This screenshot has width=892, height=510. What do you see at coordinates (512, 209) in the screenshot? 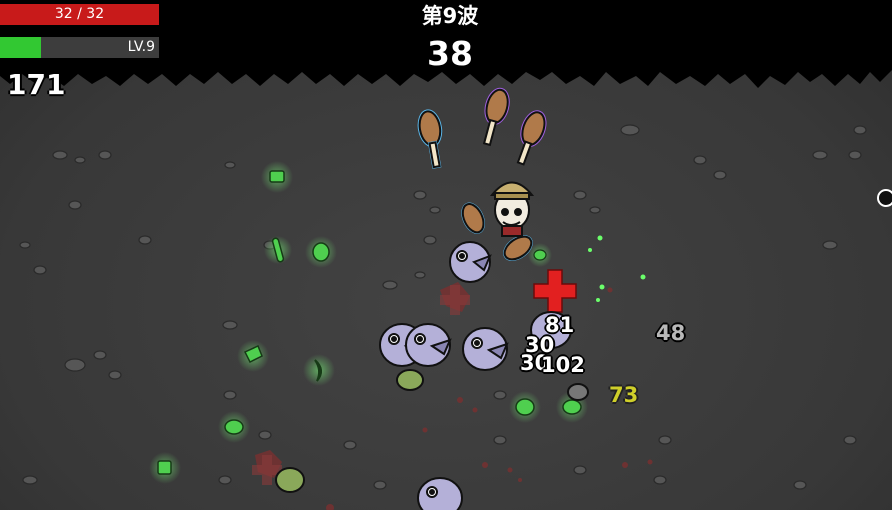
I see `player-character` at bounding box center [512, 209].